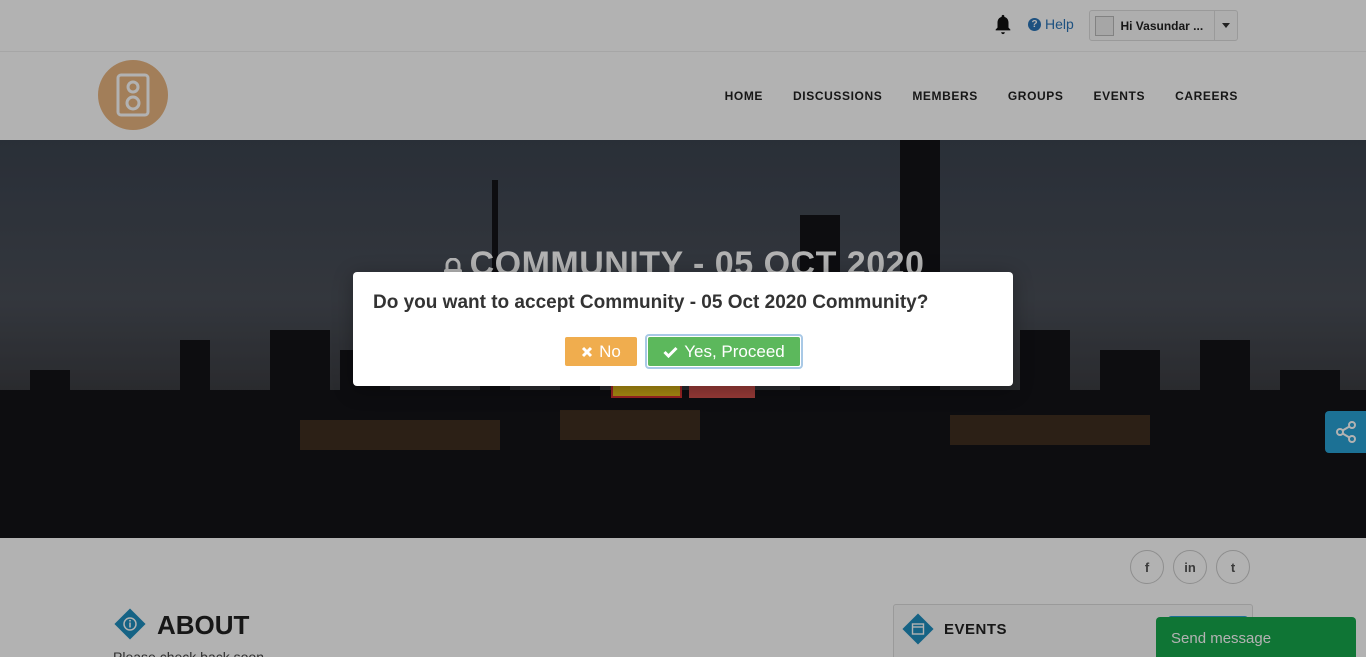  I want to click on no-button-label: No, so click(610, 351).